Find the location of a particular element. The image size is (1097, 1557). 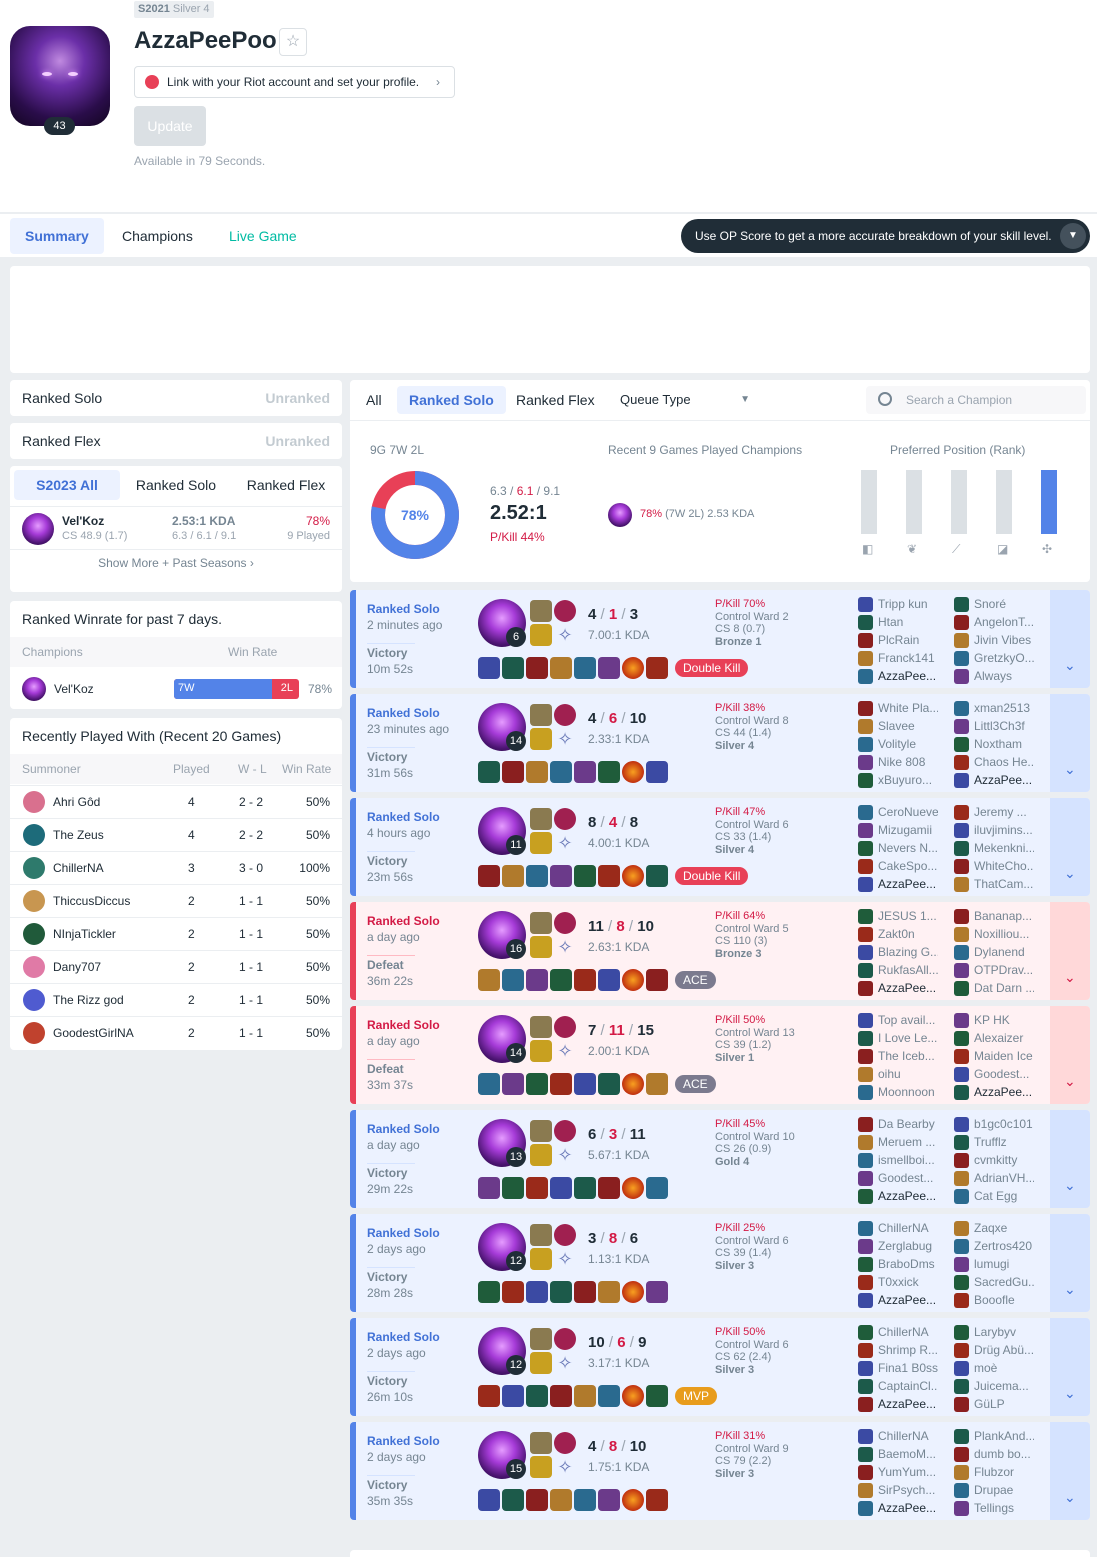

player-name: ThiccusDiccus is located at coordinates (91, 901).